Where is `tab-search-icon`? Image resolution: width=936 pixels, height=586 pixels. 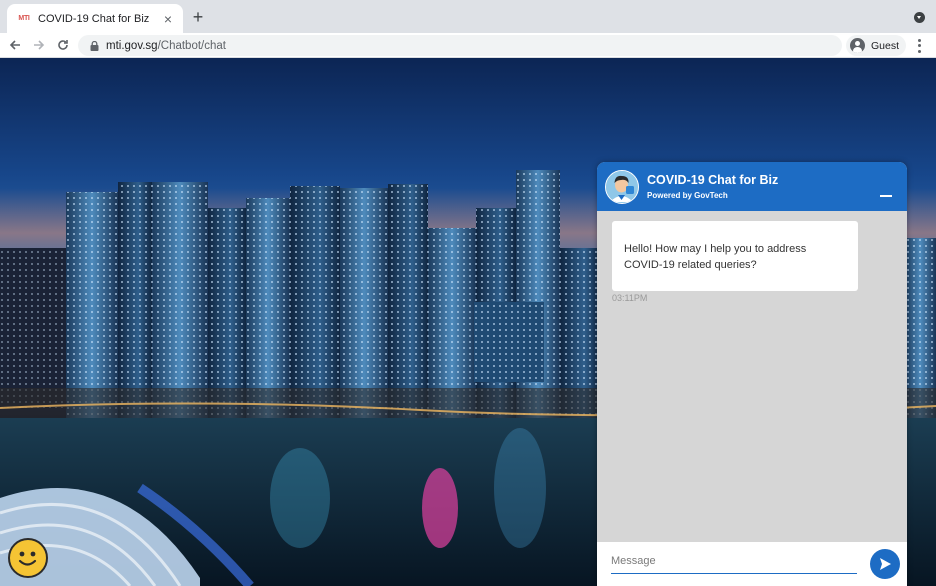 tab-search-icon is located at coordinates (919, 17).